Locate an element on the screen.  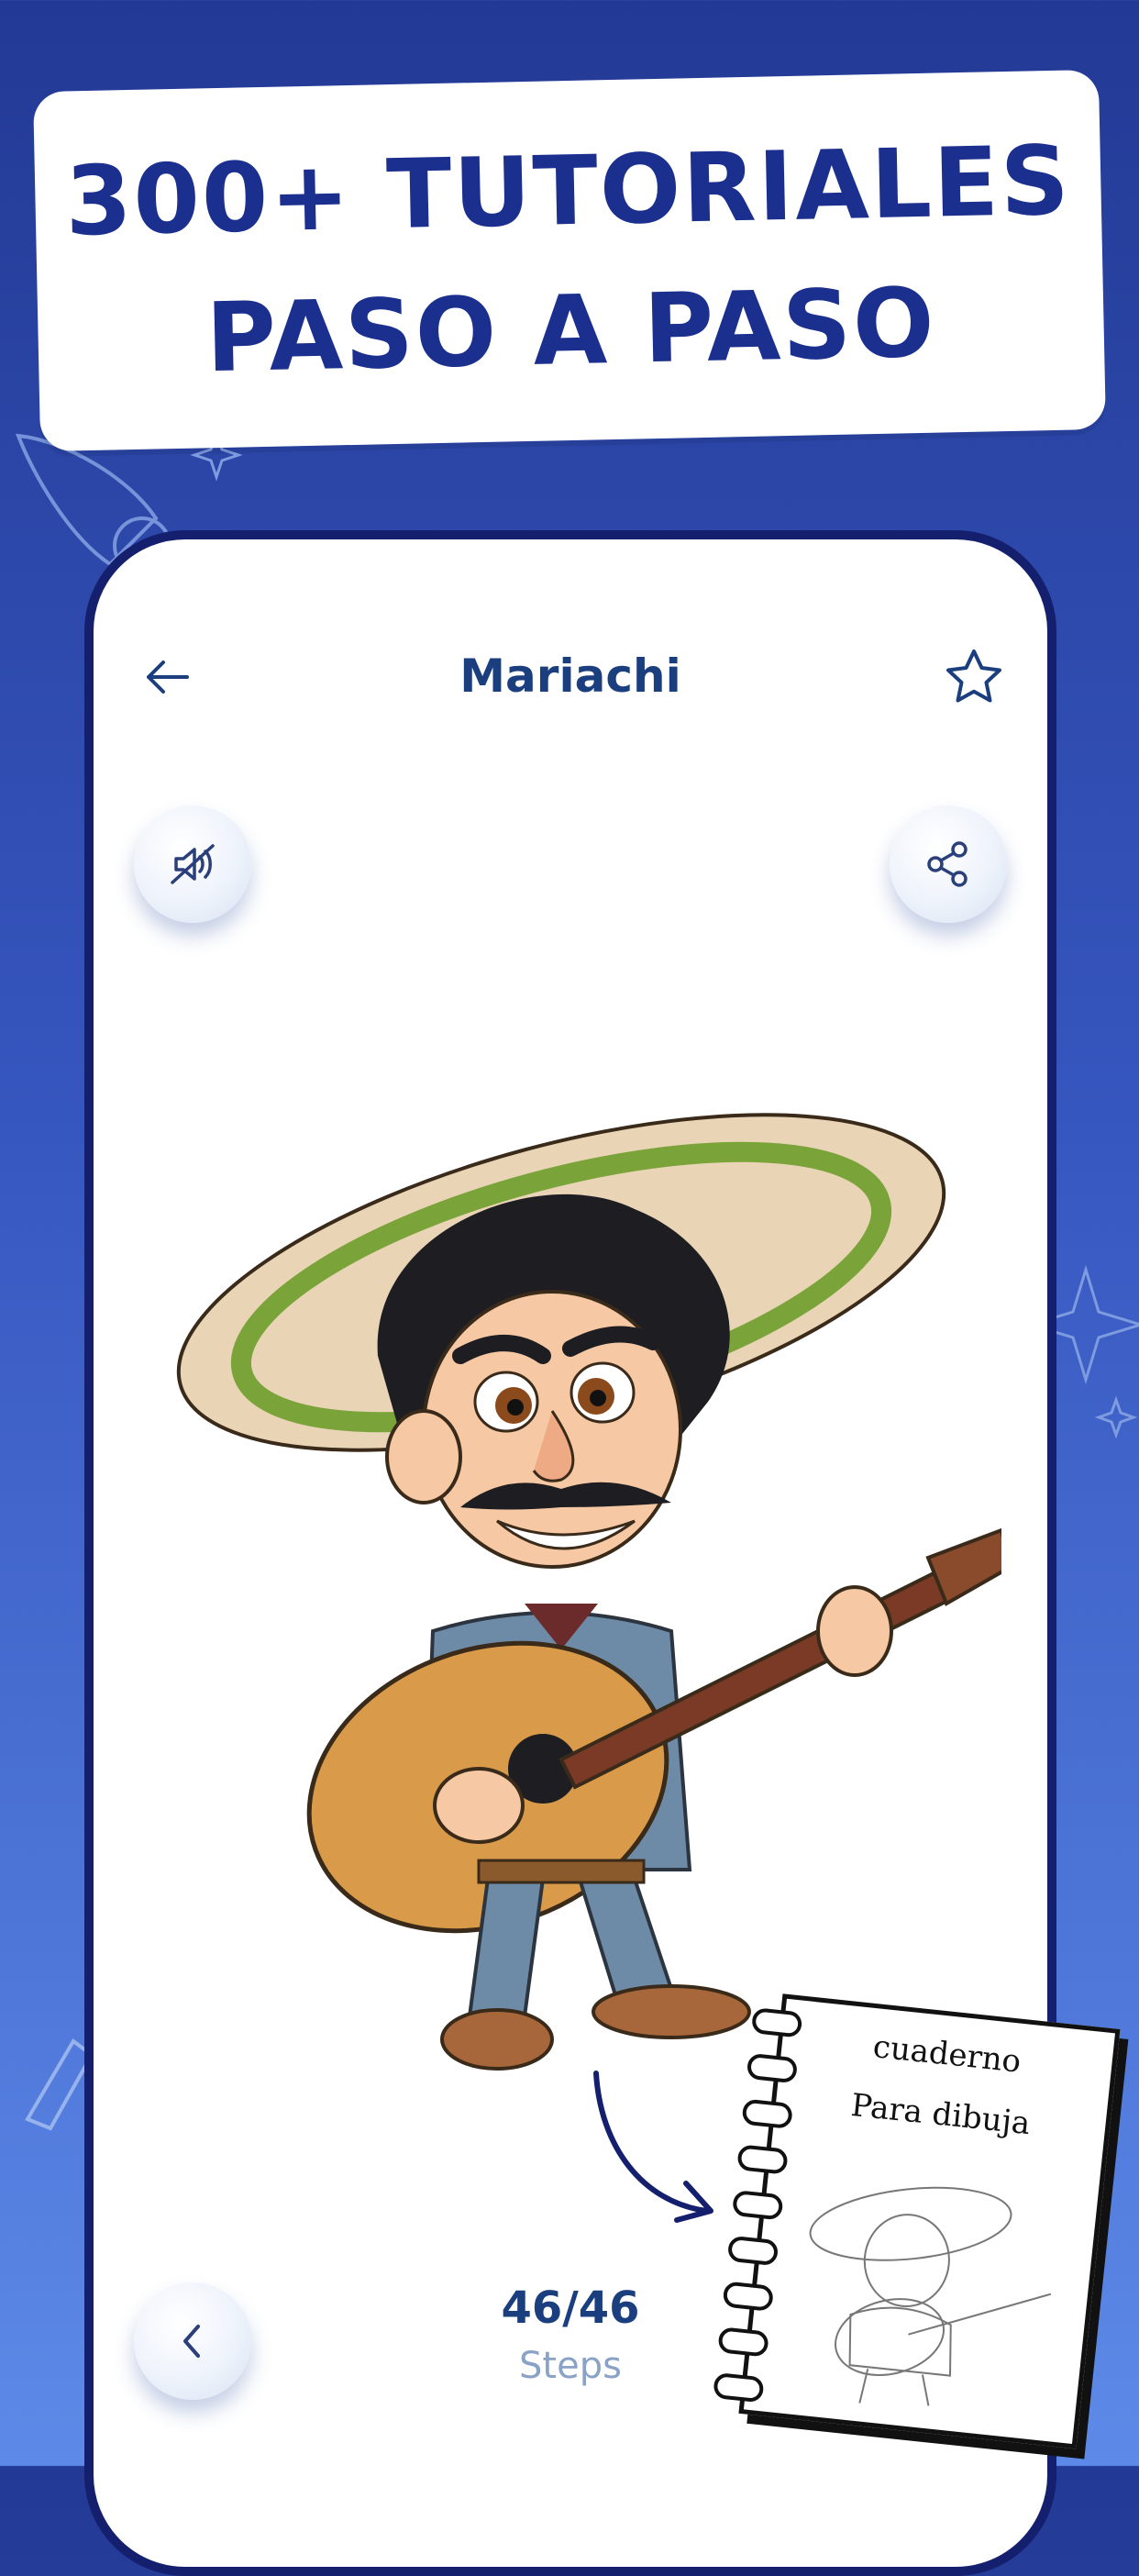
mariachi-sketch is located at coordinates (930, 2296).